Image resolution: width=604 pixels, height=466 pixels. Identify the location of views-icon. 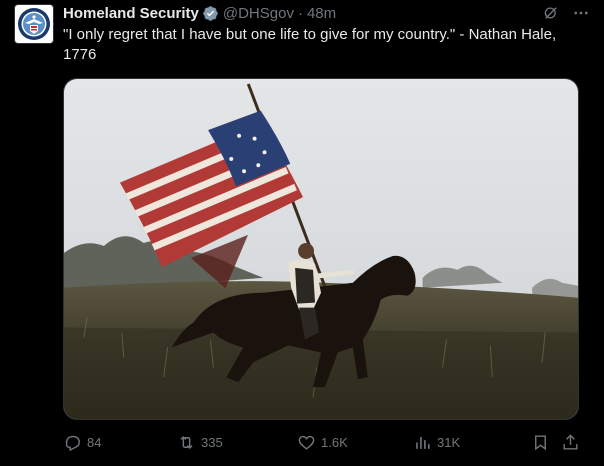
(422, 442).